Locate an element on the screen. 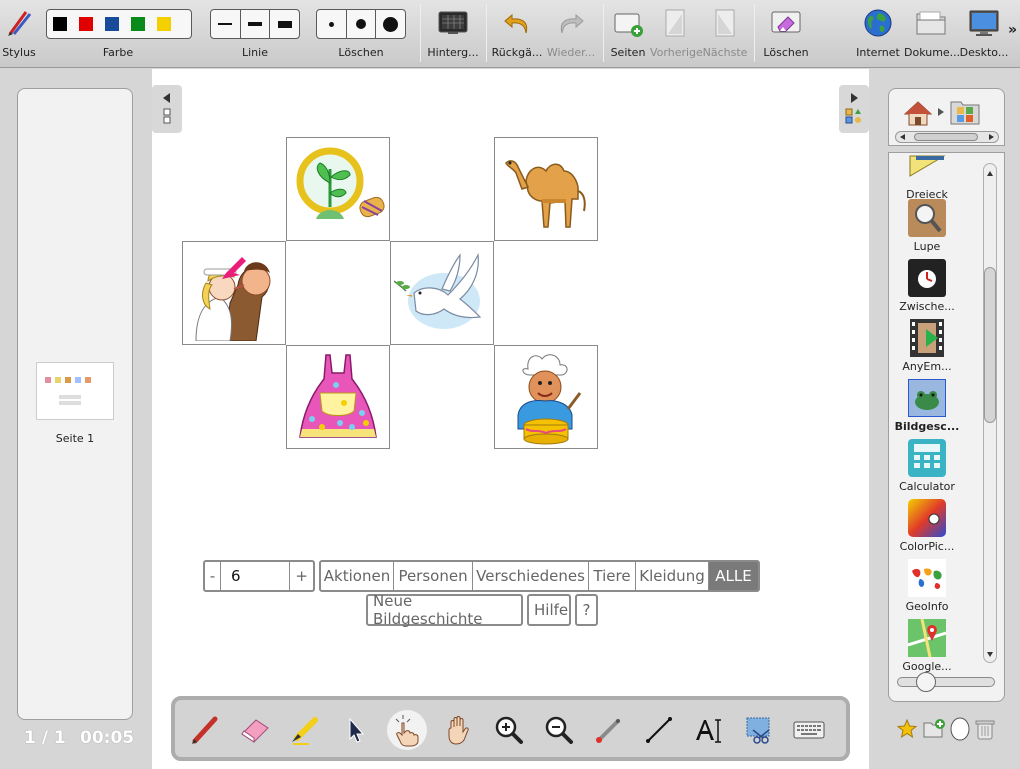 This screenshot has height=769, width=1020. category-alle: ALLE is located at coordinates (733, 576).